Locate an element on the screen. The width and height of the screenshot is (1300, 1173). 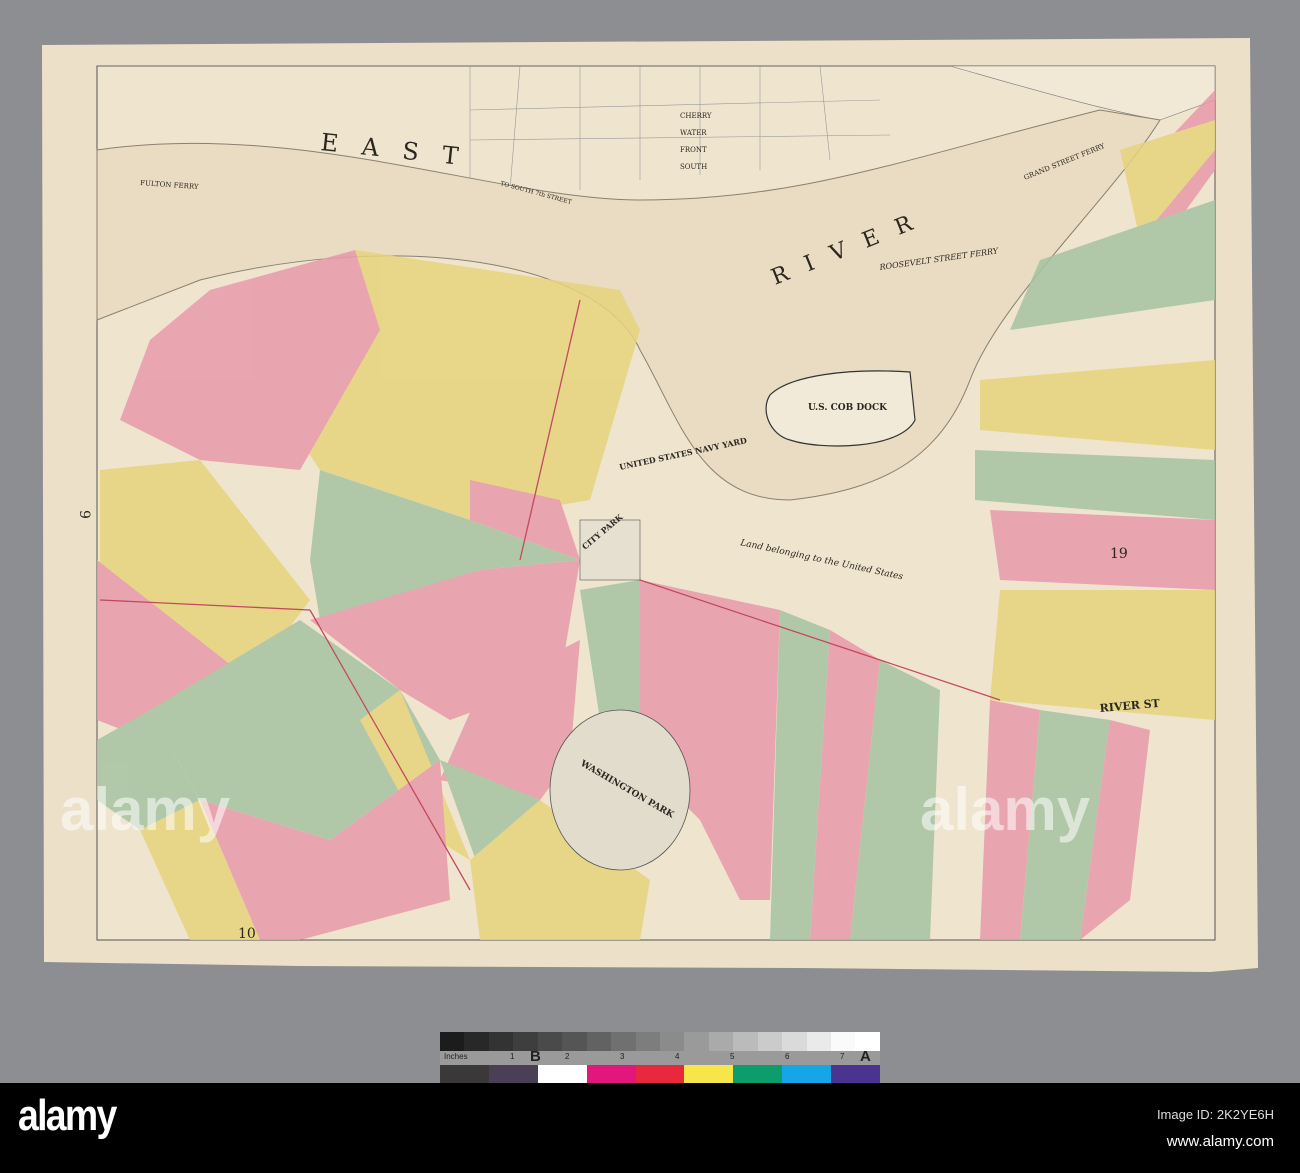
color-target: Inches 1 B 2 3 4 5 6 7 A is located at coordinates (660, 1057).